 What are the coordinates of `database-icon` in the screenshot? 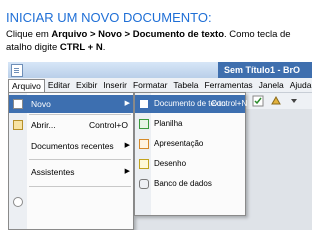 It's located at (144, 184).